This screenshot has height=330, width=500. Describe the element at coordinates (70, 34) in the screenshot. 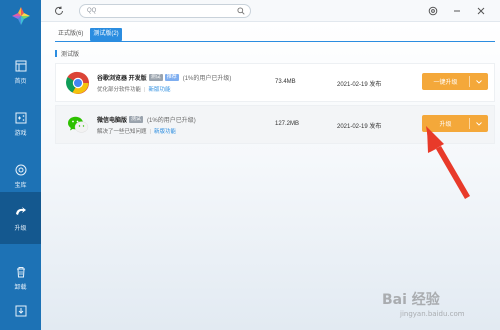

I see `tab-stable: 正式版(6)` at that location.